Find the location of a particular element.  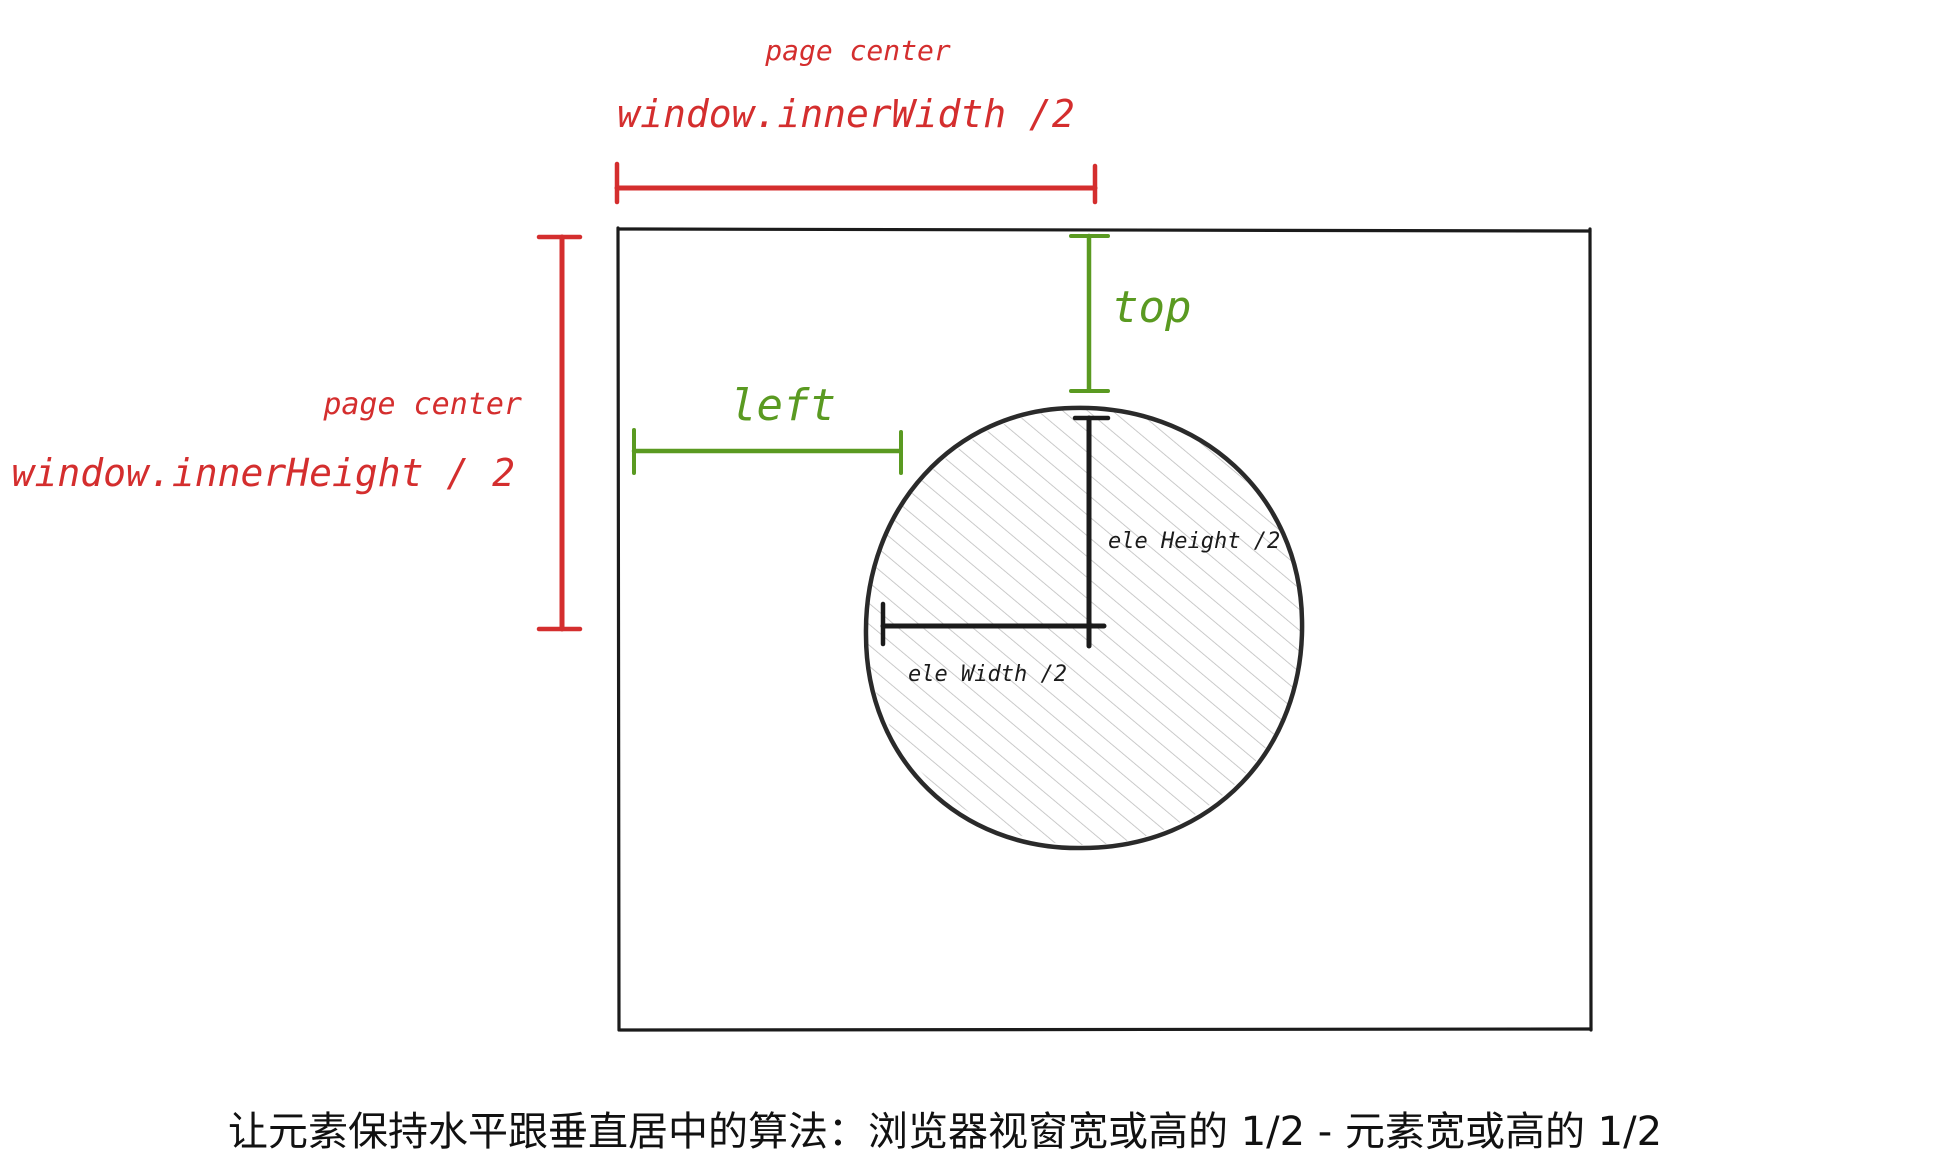

inner-height-formula-label: window.innerHeight / 2 is located at coordinates (263, 473).